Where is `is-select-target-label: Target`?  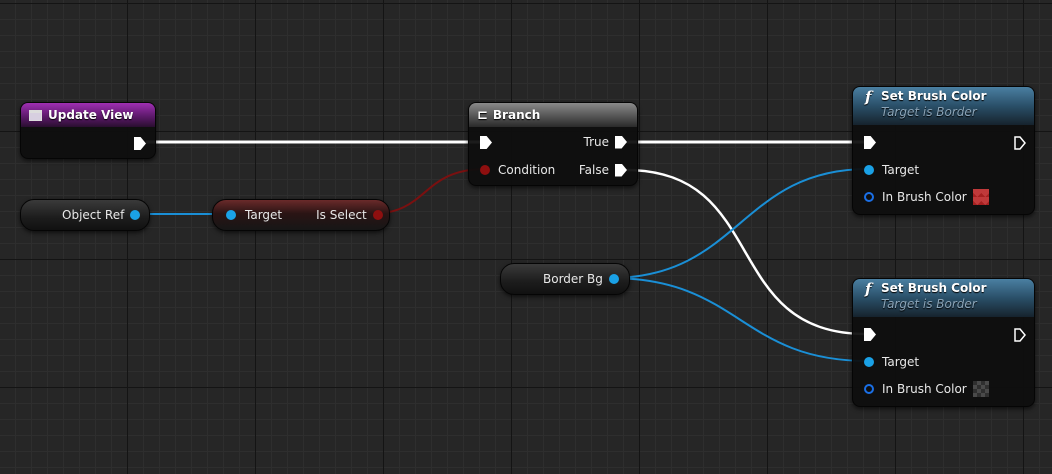 is-select-target-label: Target is located at coordinates (264, 215).